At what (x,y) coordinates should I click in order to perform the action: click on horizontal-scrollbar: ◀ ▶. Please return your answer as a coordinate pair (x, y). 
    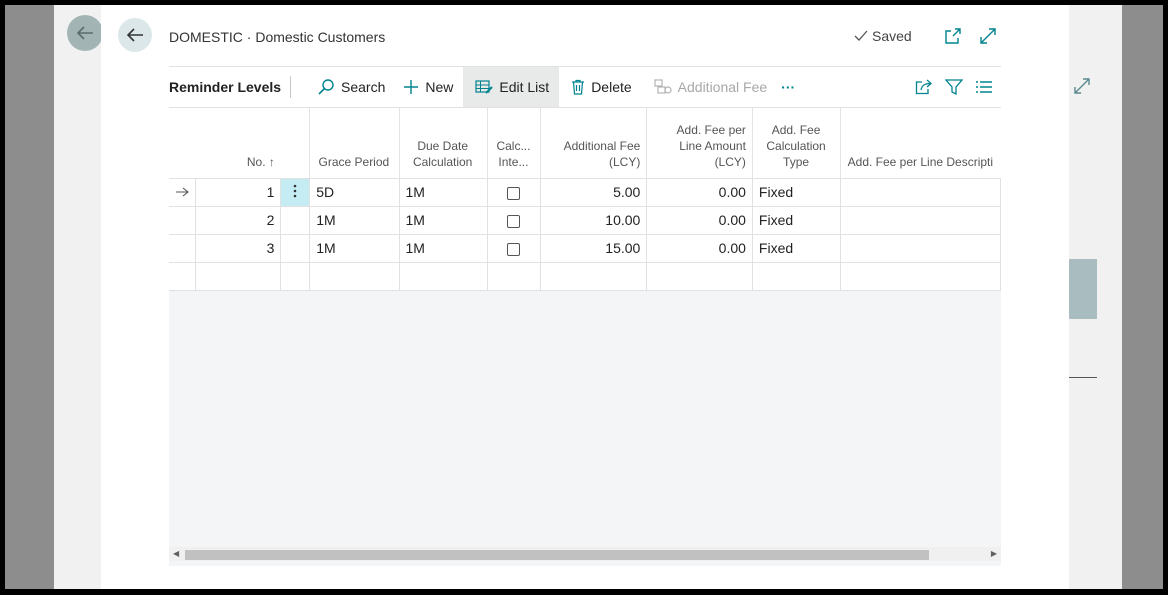
    Looking at the image, I should click on (585, 554).